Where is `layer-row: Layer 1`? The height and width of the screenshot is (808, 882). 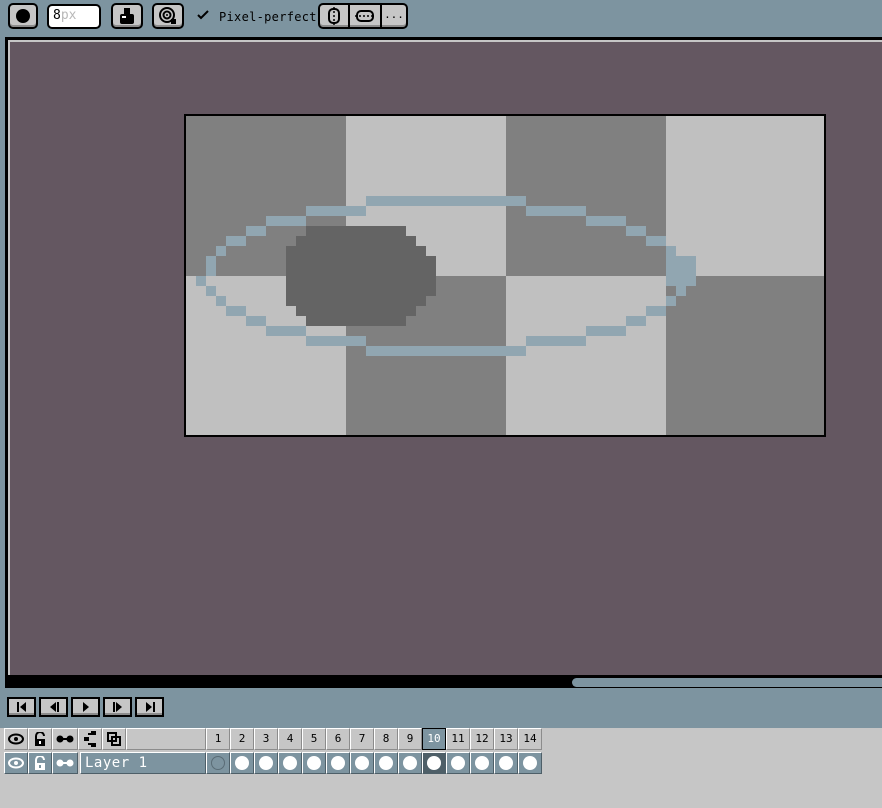 layer-row: Layer 1 is located at coordinates (271, 763).